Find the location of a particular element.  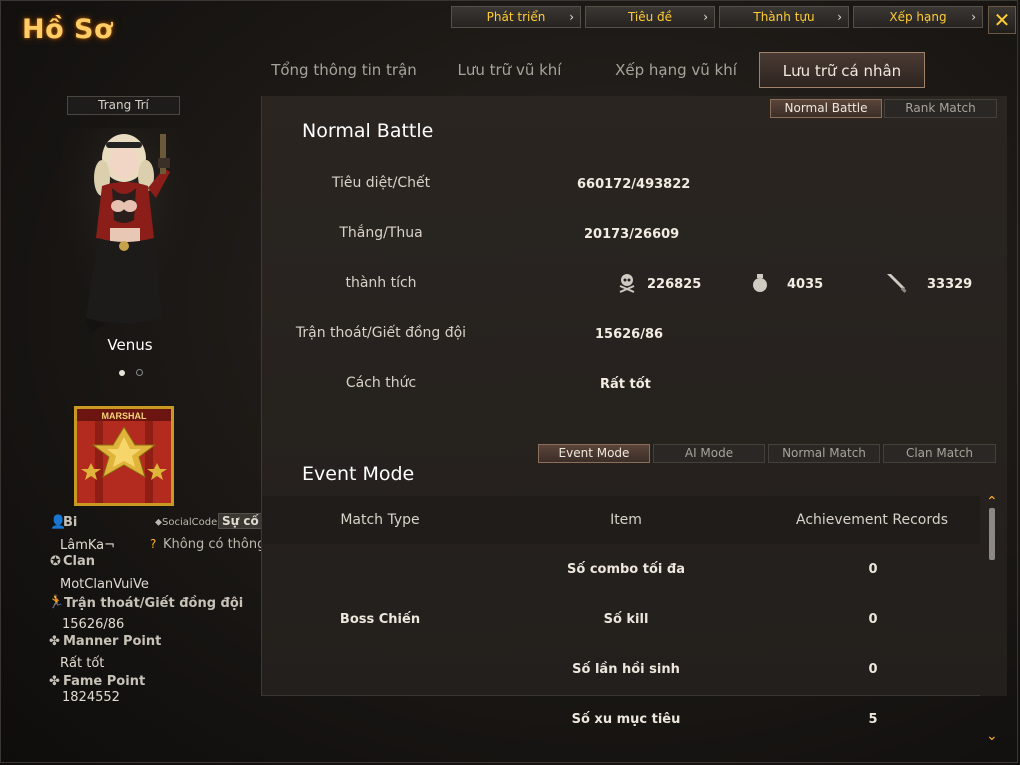

rank-badge: MARSHAL is located at coordinates (124, 456).